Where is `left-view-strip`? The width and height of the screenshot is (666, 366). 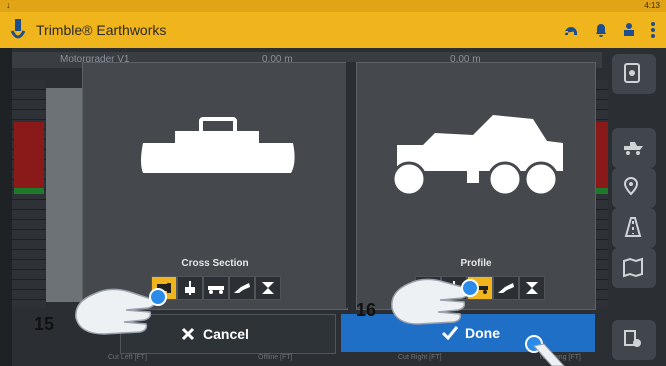
left-view-strip is located at coordinates (64, 195).